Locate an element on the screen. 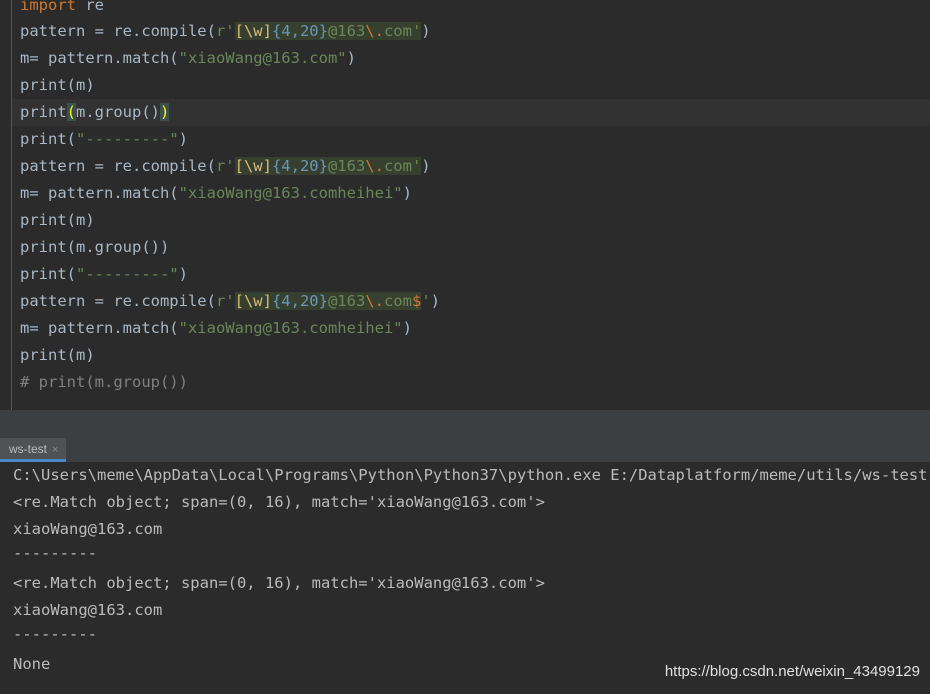 This screenshot has height=694, width=930. console-line: None is located at coordinates (32, 664).